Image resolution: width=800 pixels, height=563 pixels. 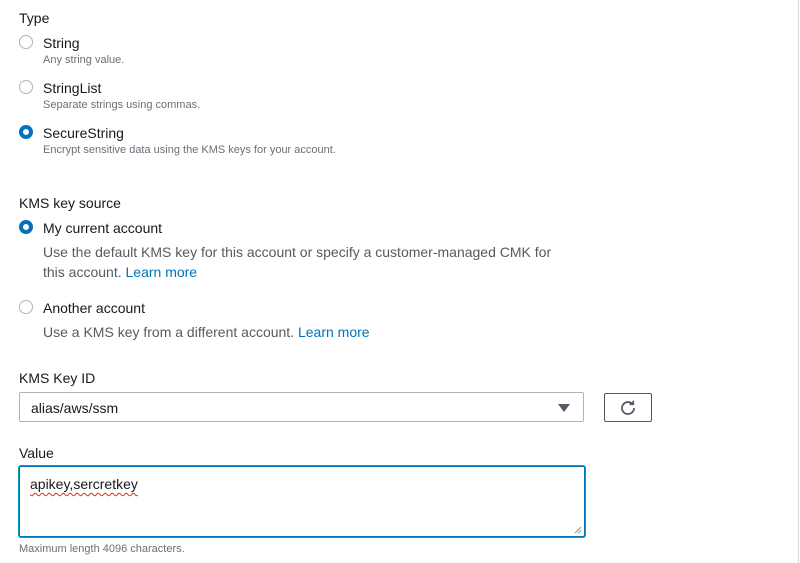 What do you see at coordinates (94, 308) in the screenshot?
I see `kms-another-account-label: Another account` at bounding box center [94, 308].